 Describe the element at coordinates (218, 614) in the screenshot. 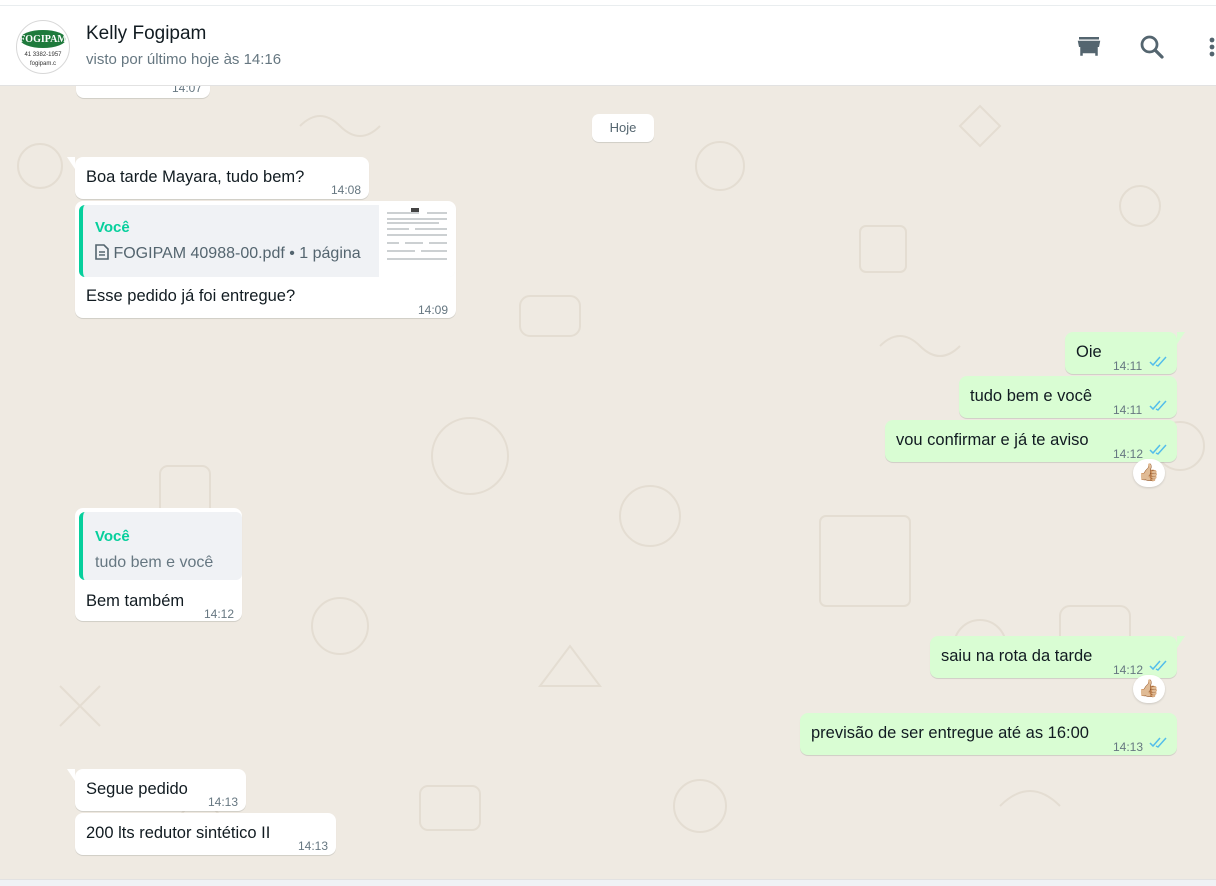

I see `message-time: 14:12` at that location.